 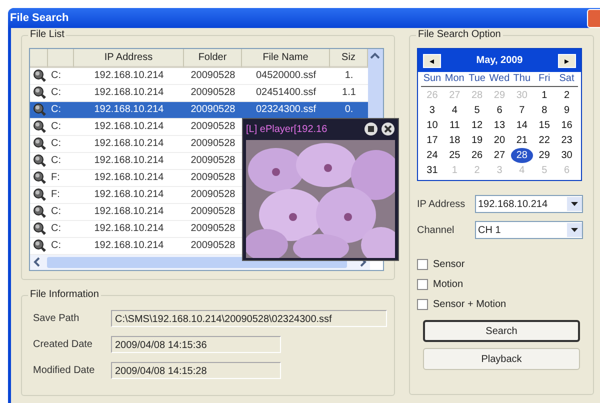 I want to click on group-title: File Information, so click(x=64, y=294).